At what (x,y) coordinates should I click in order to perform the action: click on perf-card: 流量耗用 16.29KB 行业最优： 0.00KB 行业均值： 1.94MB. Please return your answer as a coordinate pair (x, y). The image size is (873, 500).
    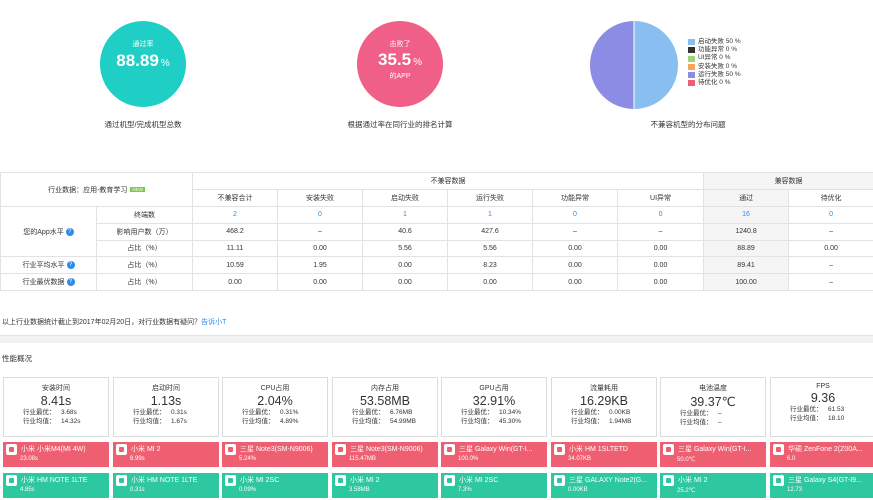
    Looking at the image, I should click on (604, 407).